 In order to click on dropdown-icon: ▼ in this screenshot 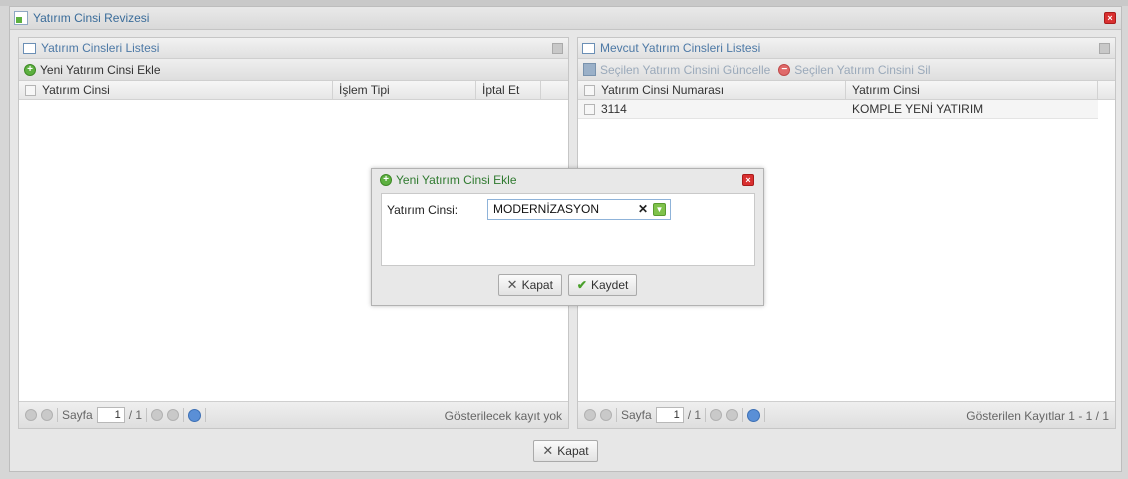, I will do `click(659, 209)`.